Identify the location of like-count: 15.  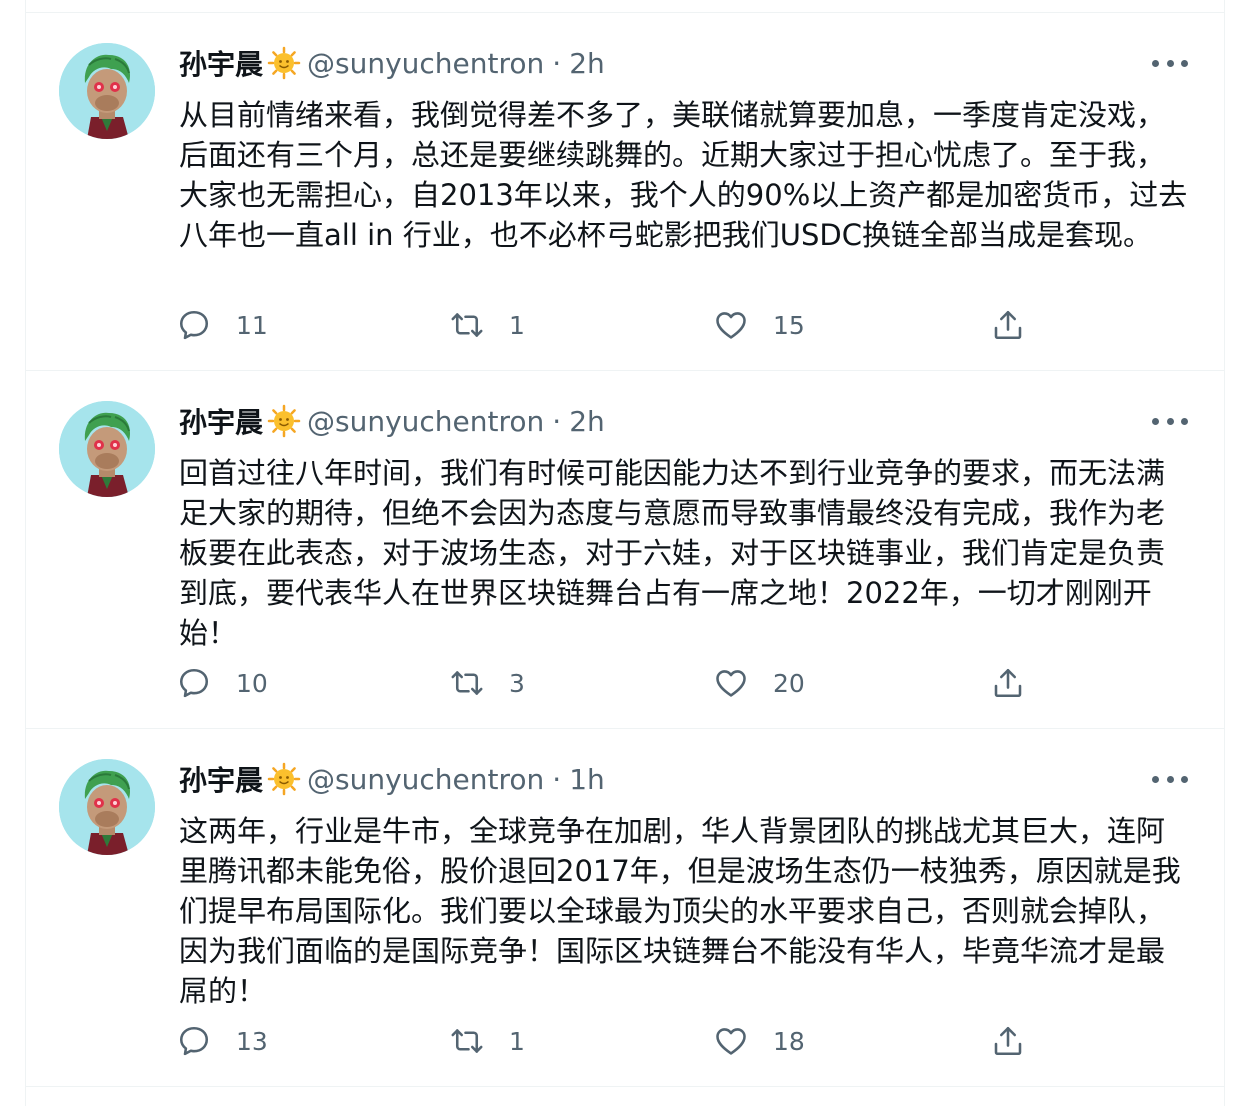
(789, 325).